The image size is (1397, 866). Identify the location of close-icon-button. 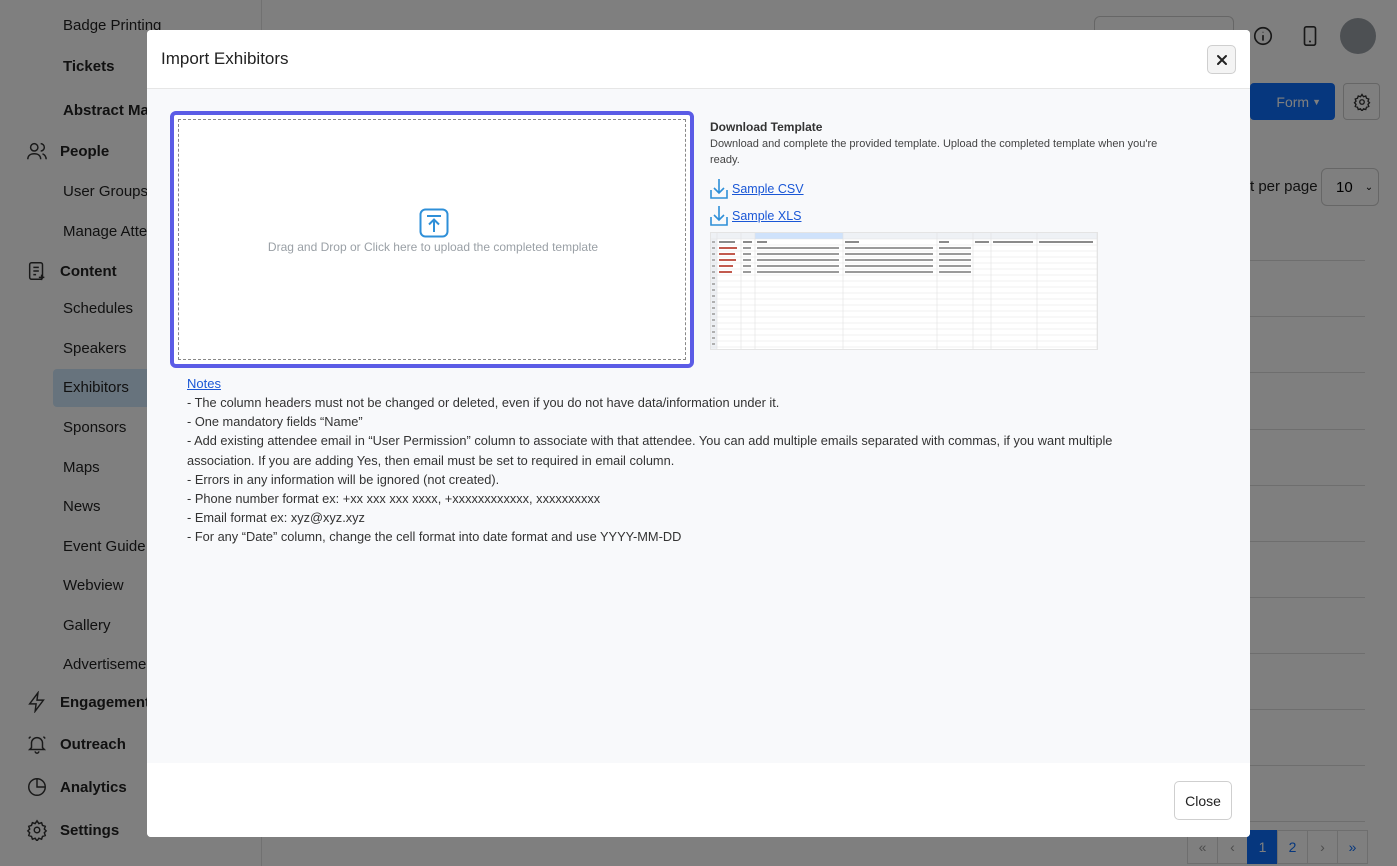
(1221, 59).